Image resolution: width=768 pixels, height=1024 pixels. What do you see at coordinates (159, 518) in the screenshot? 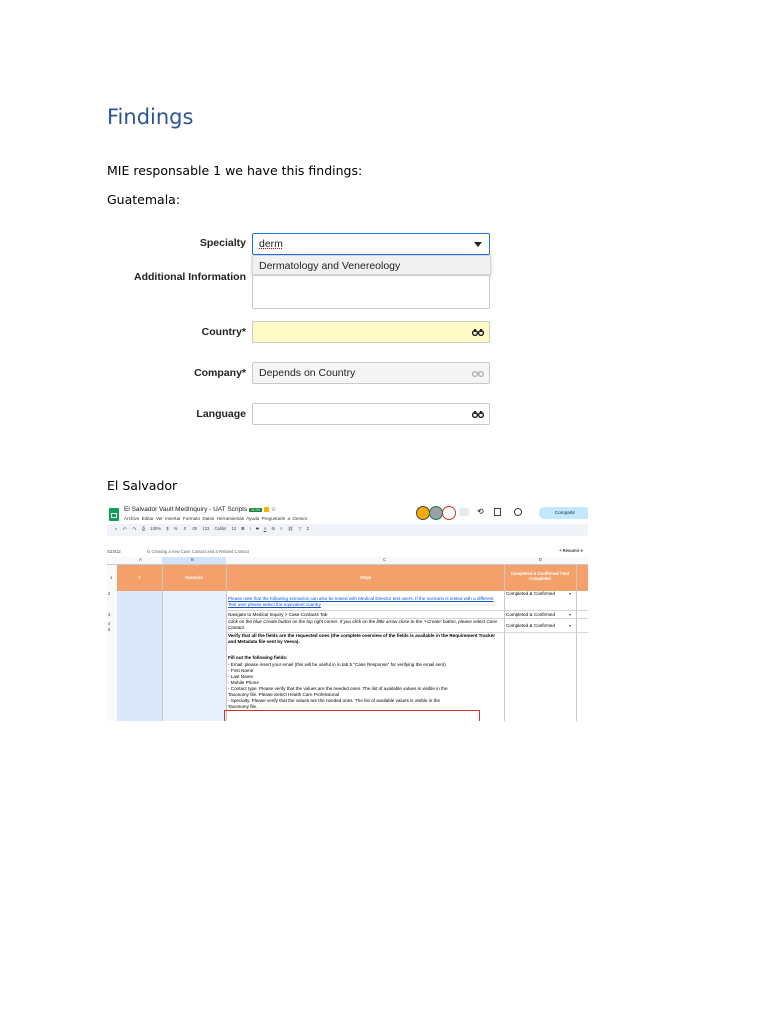
I see `menu-ver: Ver` at bounding box center [159, 518].